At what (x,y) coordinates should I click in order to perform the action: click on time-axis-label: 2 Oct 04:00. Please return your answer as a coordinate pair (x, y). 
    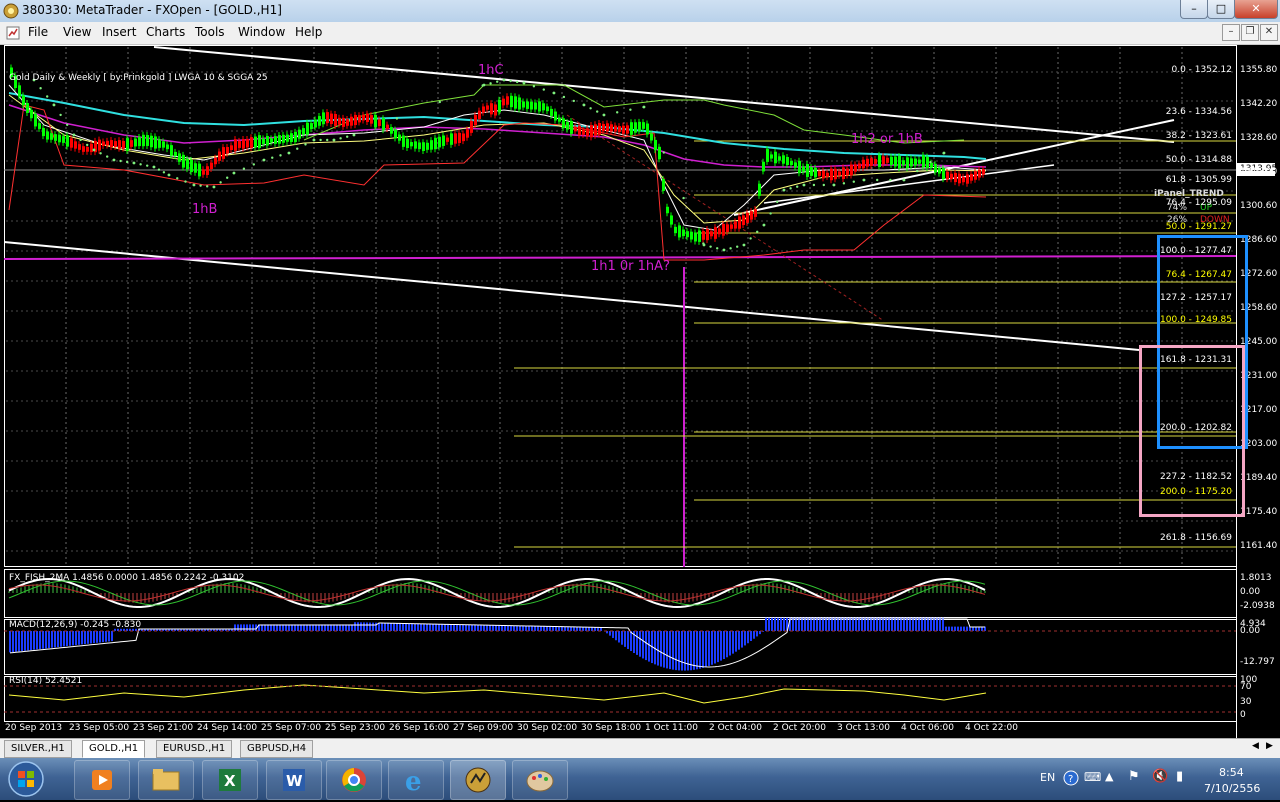
    Looking at the image, I should click on (735, 728).